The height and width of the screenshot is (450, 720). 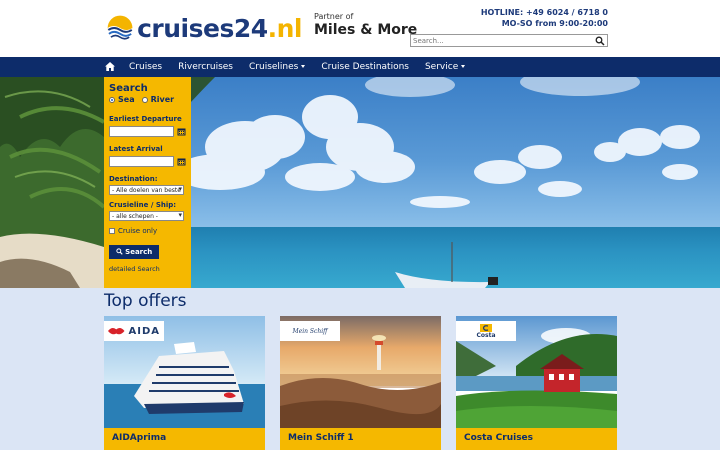 I want to click on nav-service: Service, so click(x=445, y=67).